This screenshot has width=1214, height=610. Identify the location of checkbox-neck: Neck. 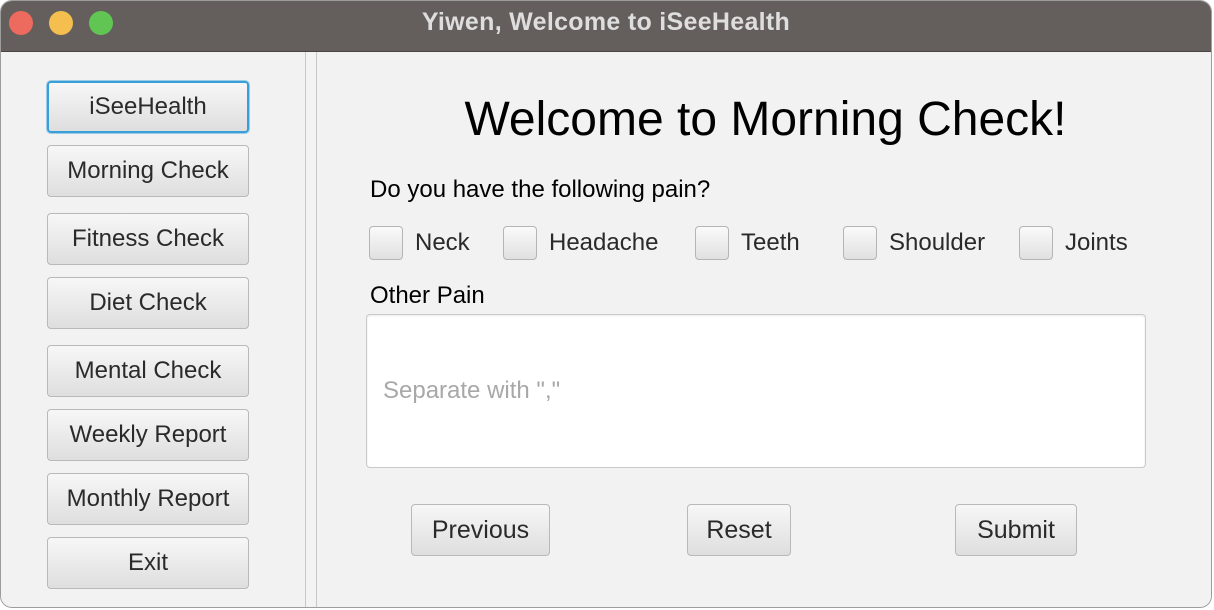
(419, 243).